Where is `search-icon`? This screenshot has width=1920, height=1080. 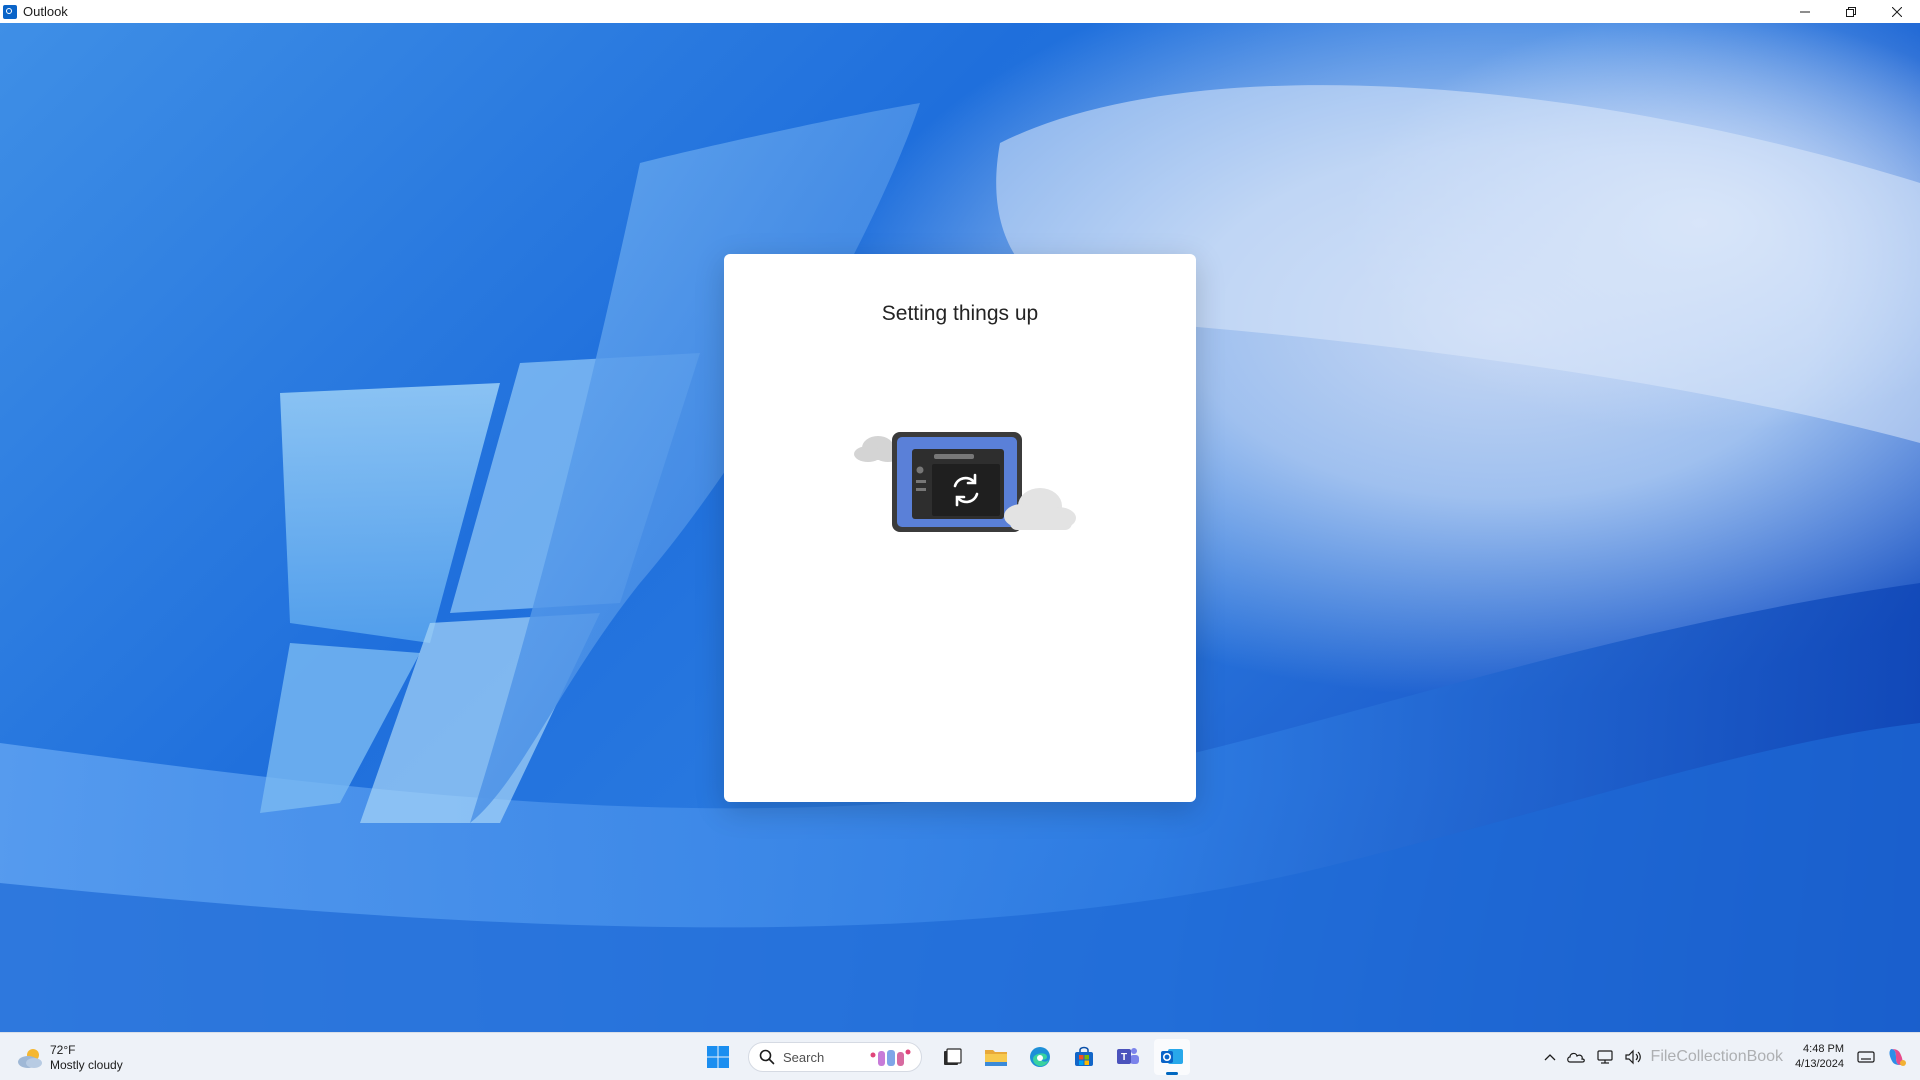 search-icon is located at coordinates (767, 1057).